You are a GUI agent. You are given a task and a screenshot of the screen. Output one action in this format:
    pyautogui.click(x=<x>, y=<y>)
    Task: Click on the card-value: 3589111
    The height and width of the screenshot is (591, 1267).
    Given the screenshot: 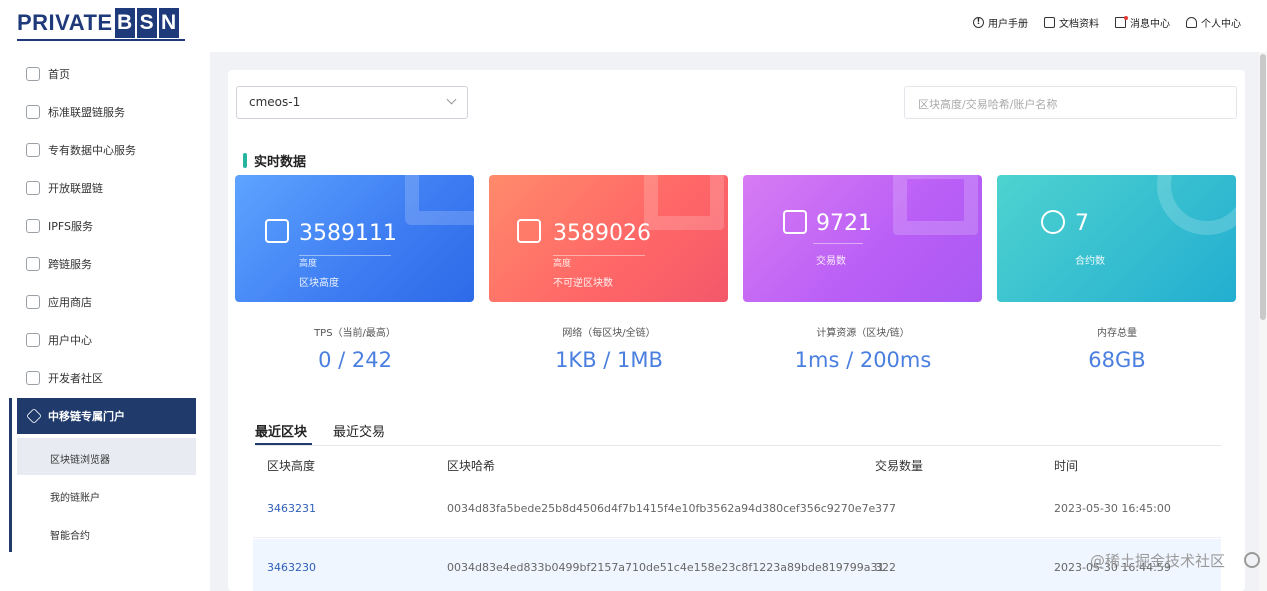 What is the action you would take?
    pyautogui.click(x=348, y=233)
    